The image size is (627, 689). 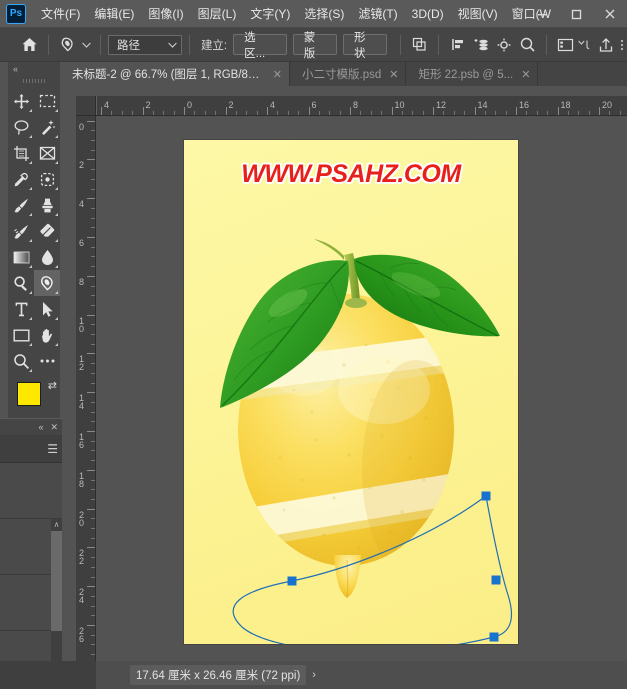 I want to click on menu-item-layer: 图层(L), so click(x=217, y=13).